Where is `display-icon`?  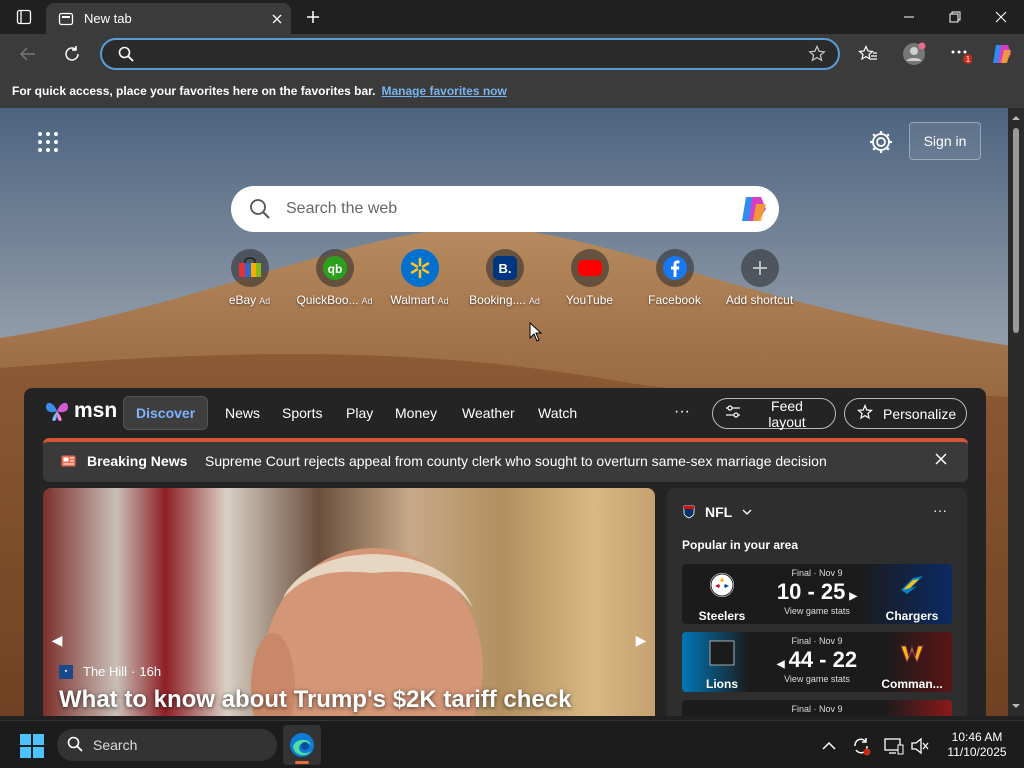
display-icon is located at coordinates (894, 746).